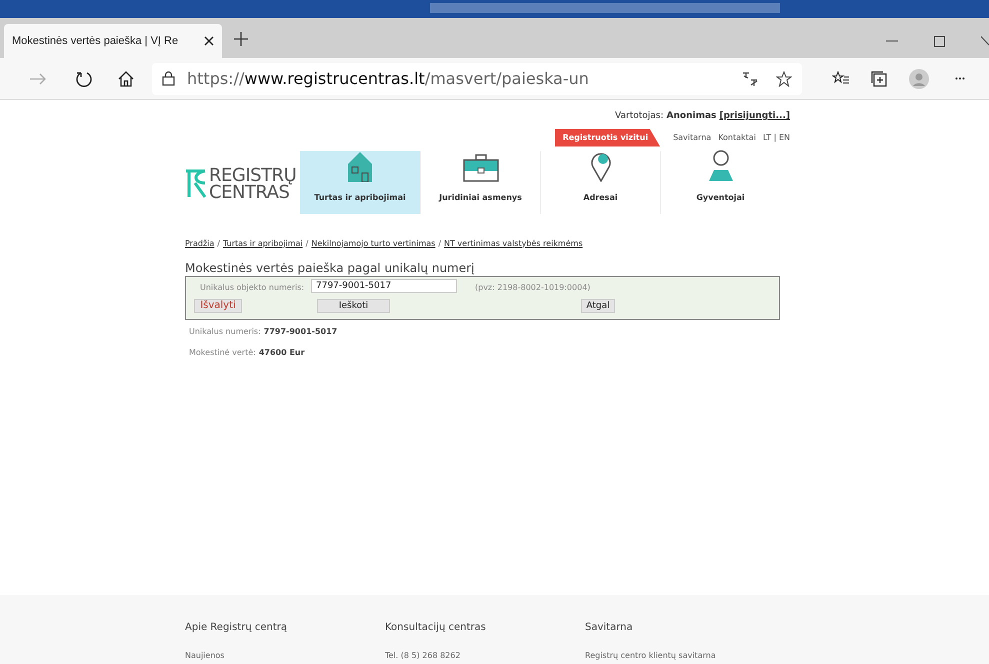  Describe the element at coordinates (196, 184) in the screenshot. I see `logo-mark-icon` at that location.